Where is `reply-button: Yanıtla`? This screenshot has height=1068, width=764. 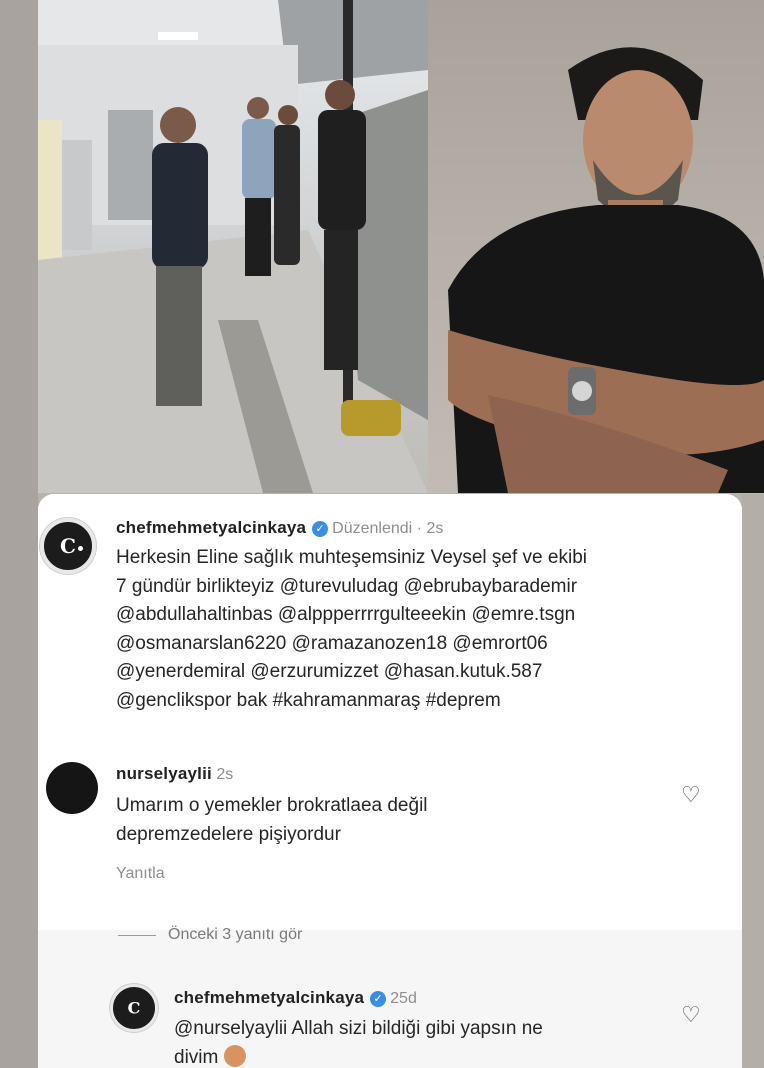 reply-button: Yanıtla is located at coordinates (140, 874).